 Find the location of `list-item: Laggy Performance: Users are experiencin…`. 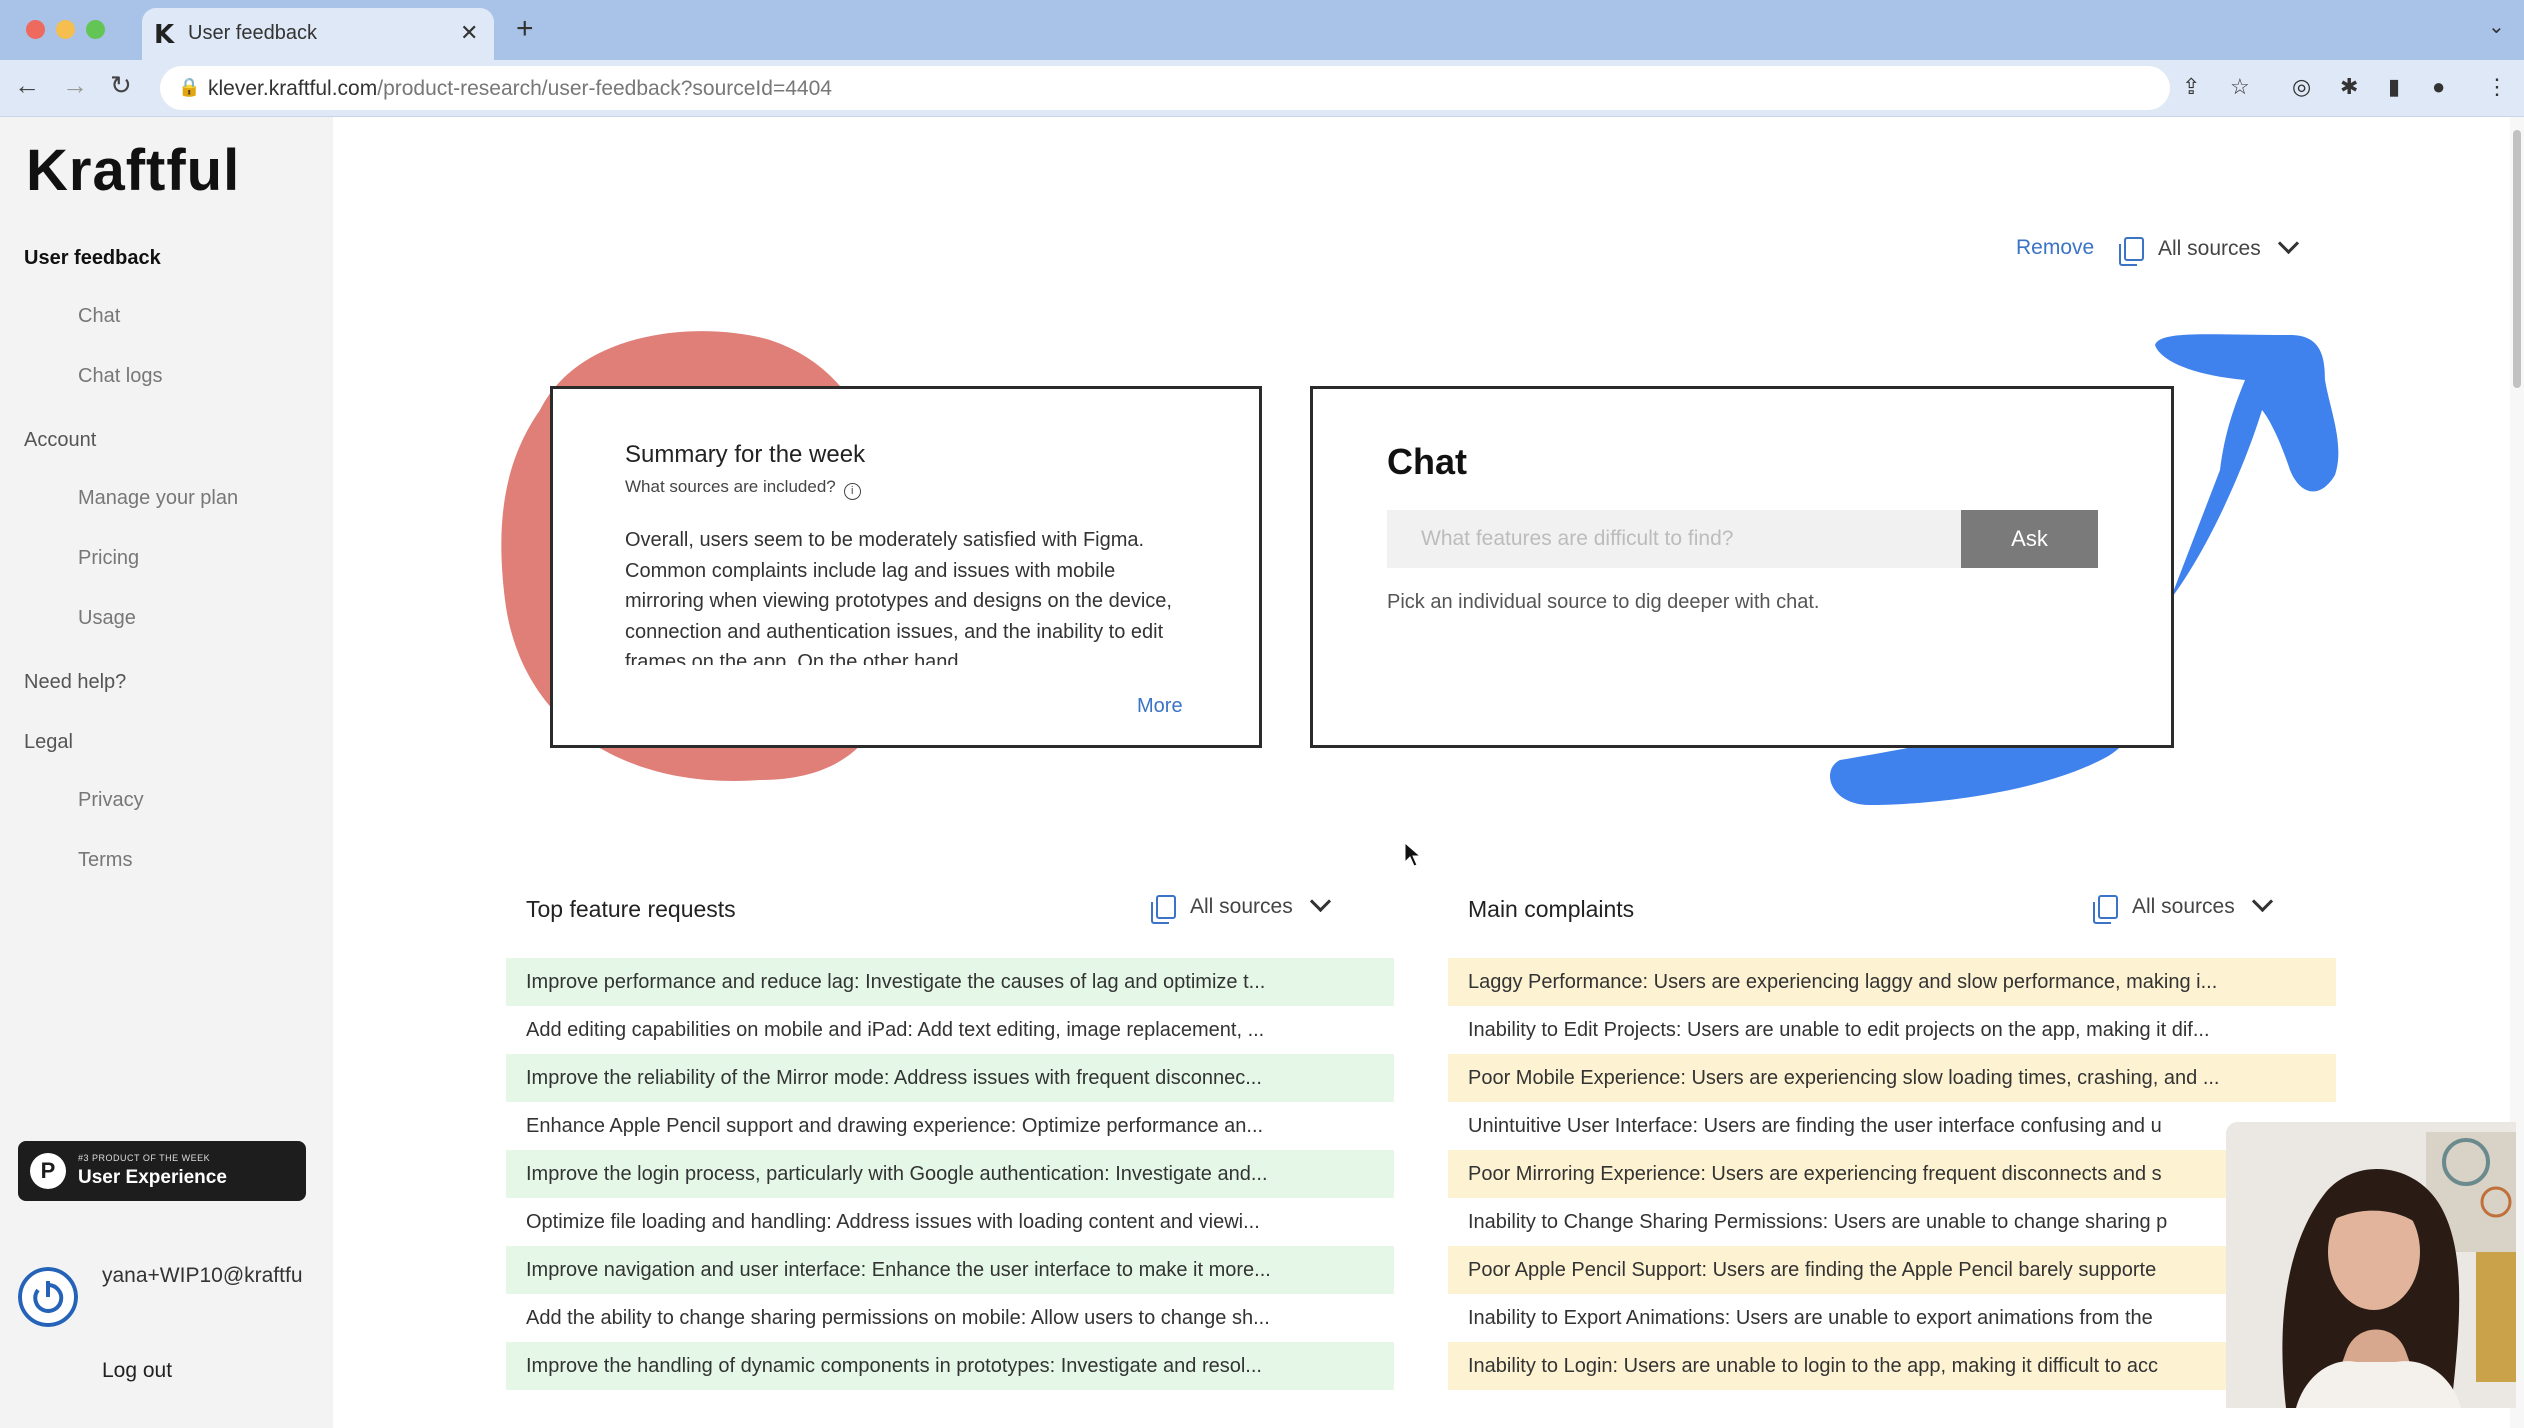

list-item: Laggy Performance: Users are experiencin… is located at coordinates (1892, 982).